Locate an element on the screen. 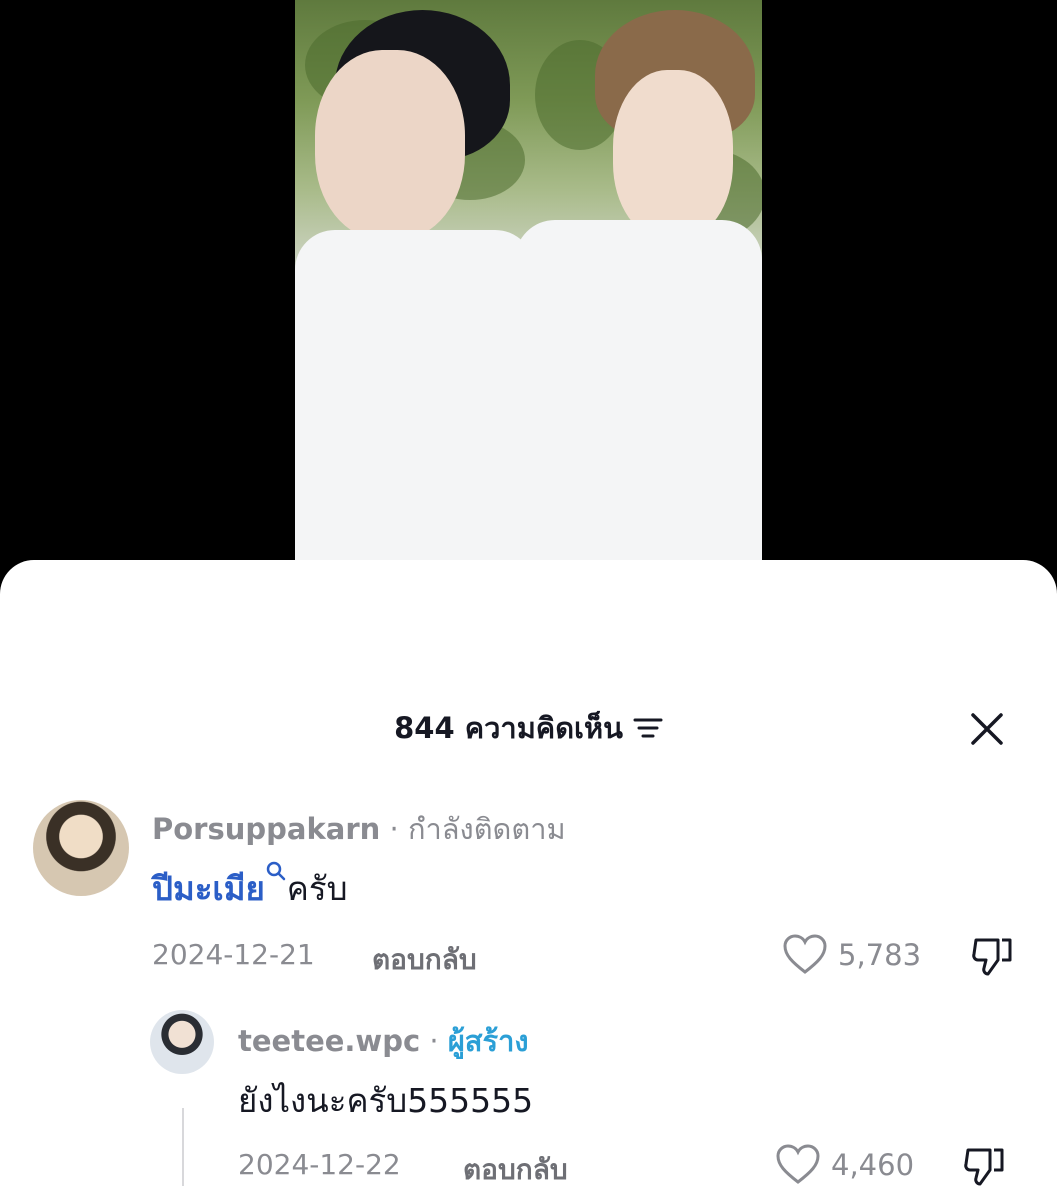 The height and width of the screenshot is (1200, 1057). search-icon is located at coordinates (276, 871).